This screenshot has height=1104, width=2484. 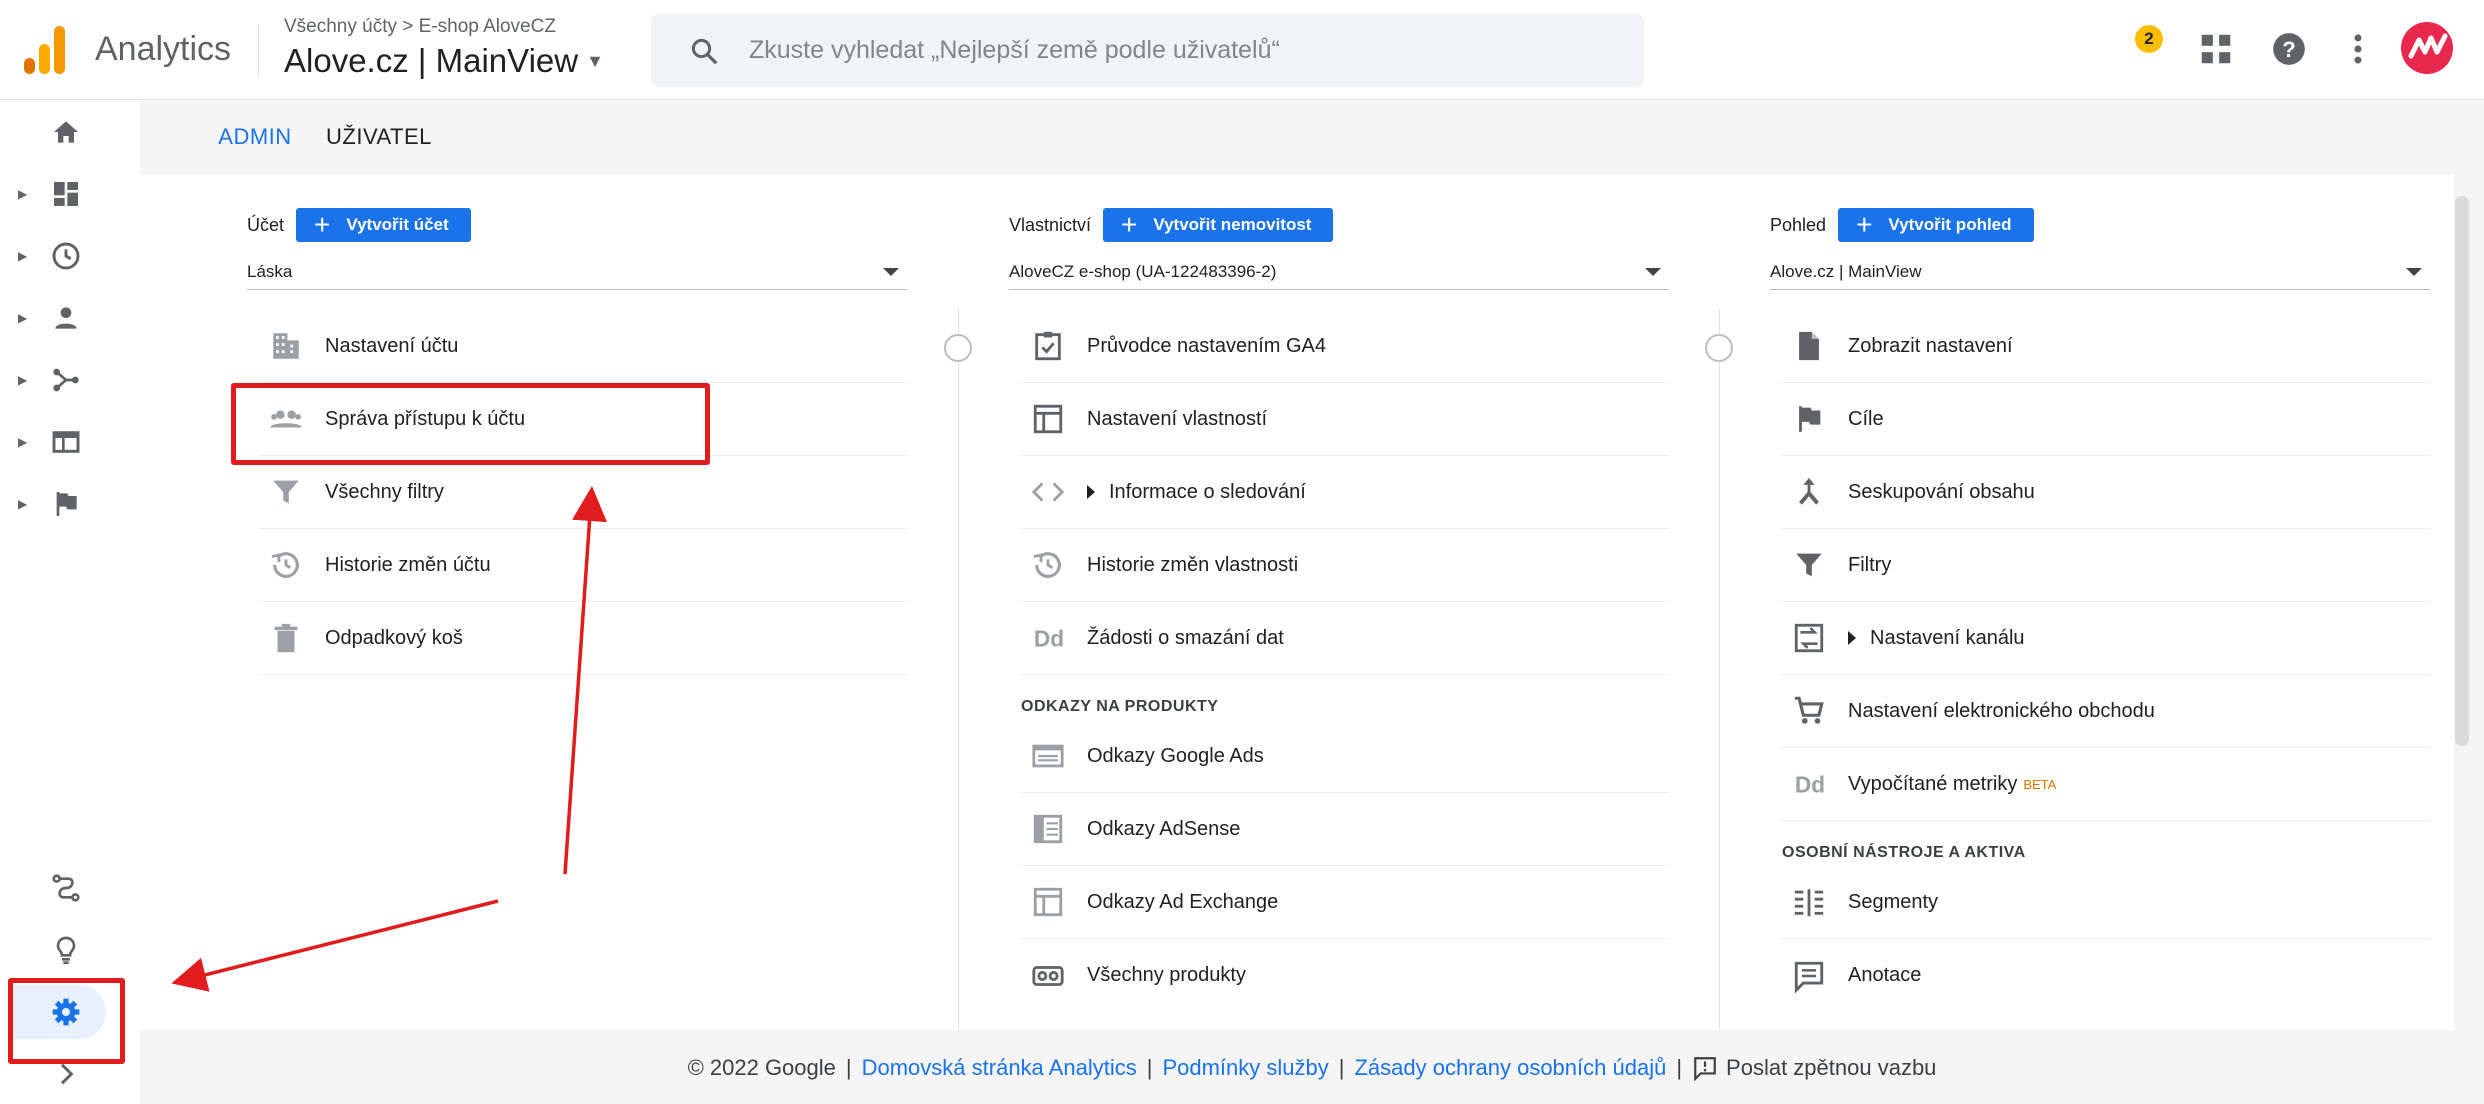 I want to click on clock-icon, so click(x=66, y=256).